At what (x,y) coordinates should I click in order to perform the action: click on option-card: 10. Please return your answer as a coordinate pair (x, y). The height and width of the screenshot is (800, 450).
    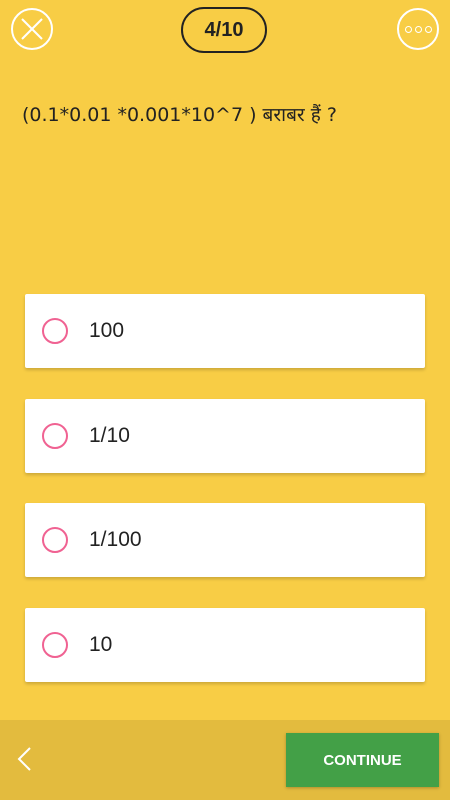
    Looking at the image, I should click on (225, 645).